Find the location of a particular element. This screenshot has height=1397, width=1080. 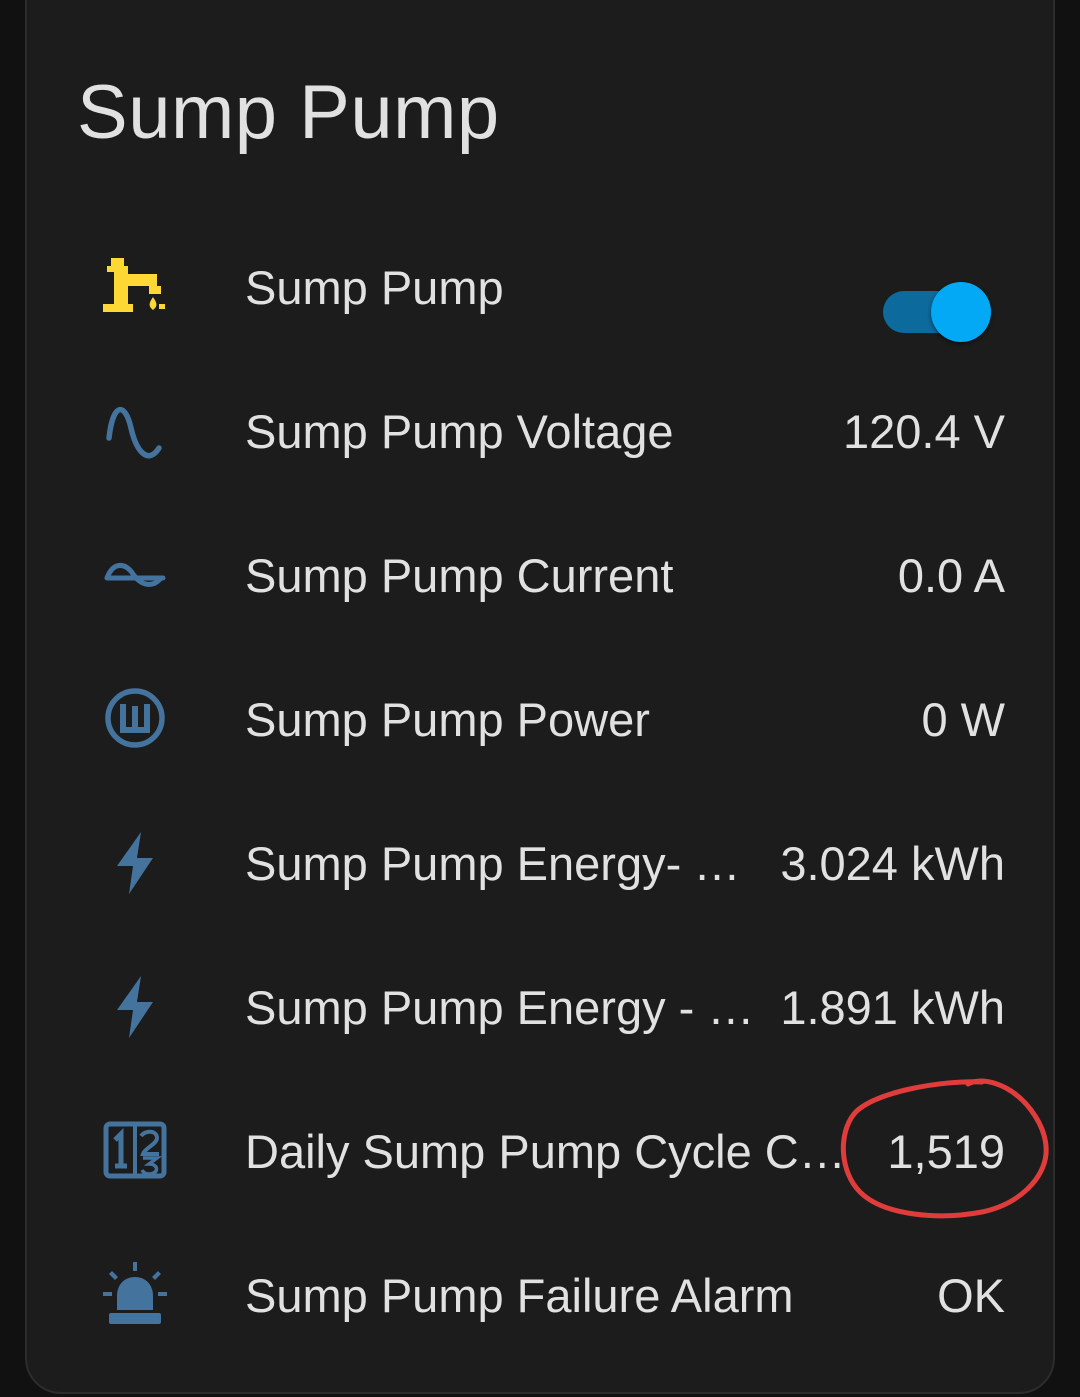

entity-row-cycle-count: Daily Sump Pump Cycle Co… 1,519 is located at coordinates (542, 1148).